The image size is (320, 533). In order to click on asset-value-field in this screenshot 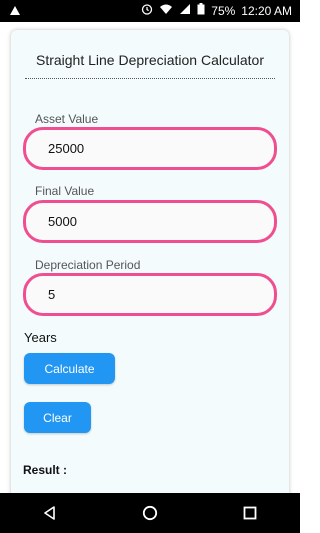, I will do `click(150, 148)`.